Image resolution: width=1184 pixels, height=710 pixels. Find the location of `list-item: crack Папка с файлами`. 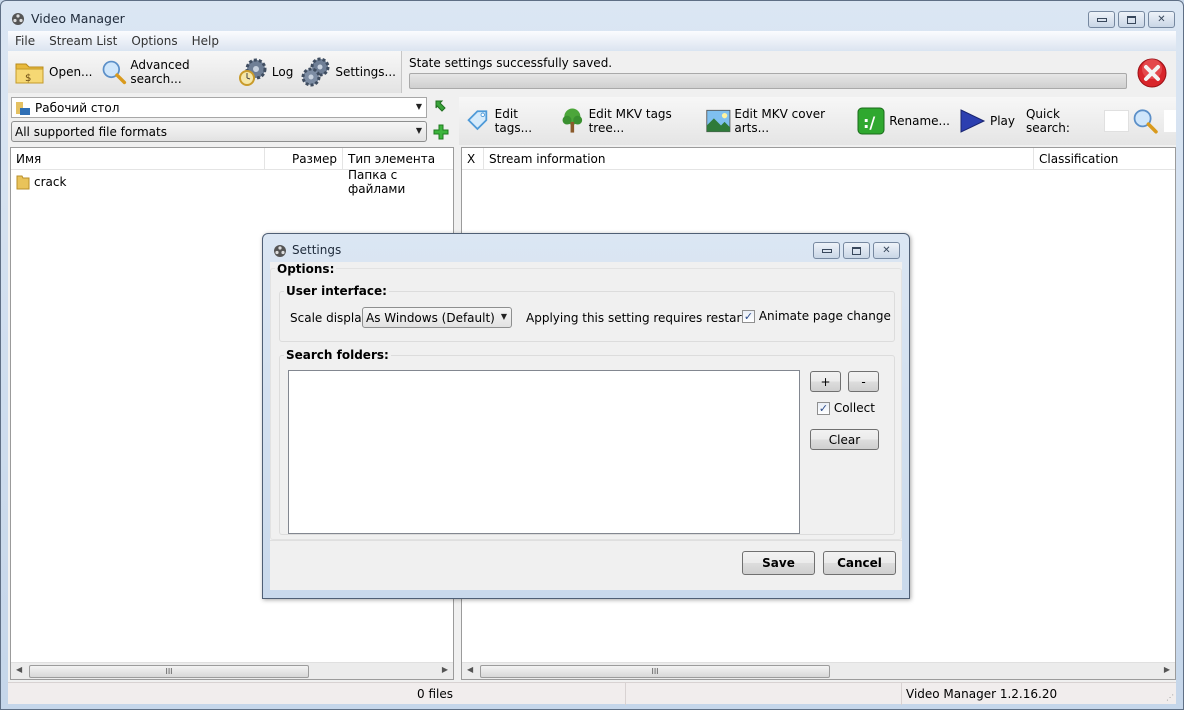

list-item: crack Папка с файлами is located at coordinates (232, 182).